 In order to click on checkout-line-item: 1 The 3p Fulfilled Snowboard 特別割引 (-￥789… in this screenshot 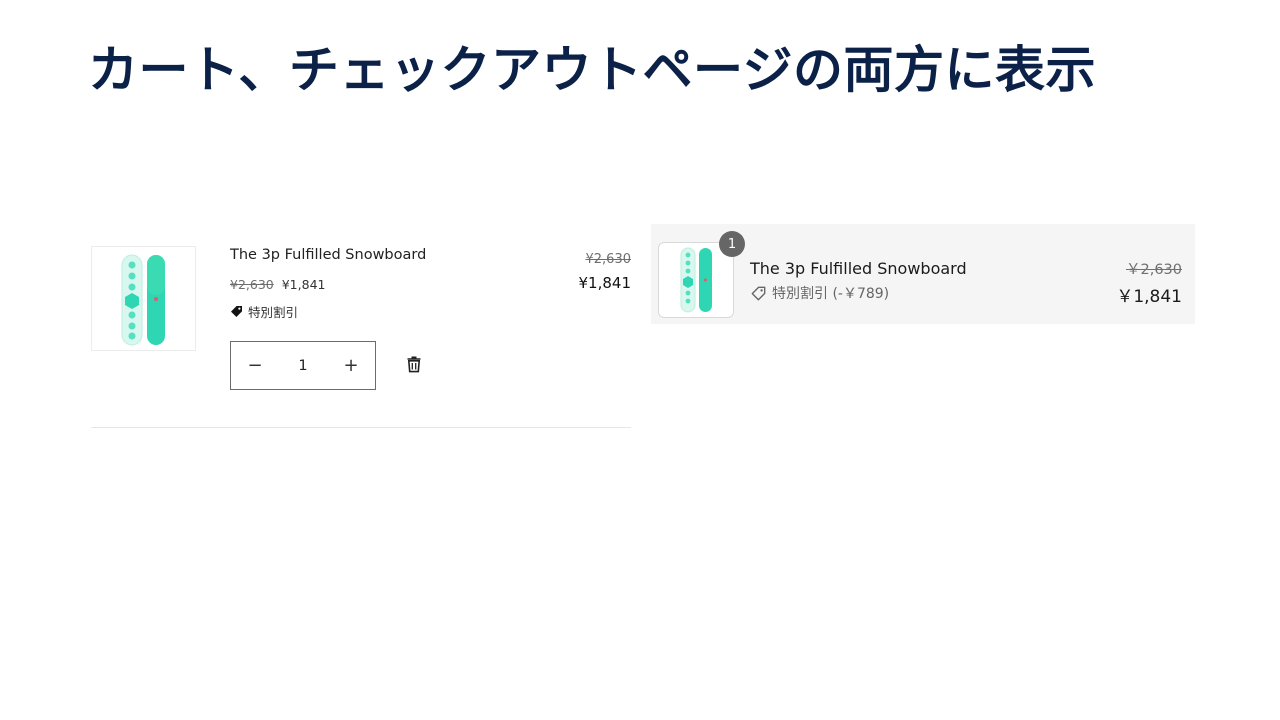, I will do `click(923, 274)`.